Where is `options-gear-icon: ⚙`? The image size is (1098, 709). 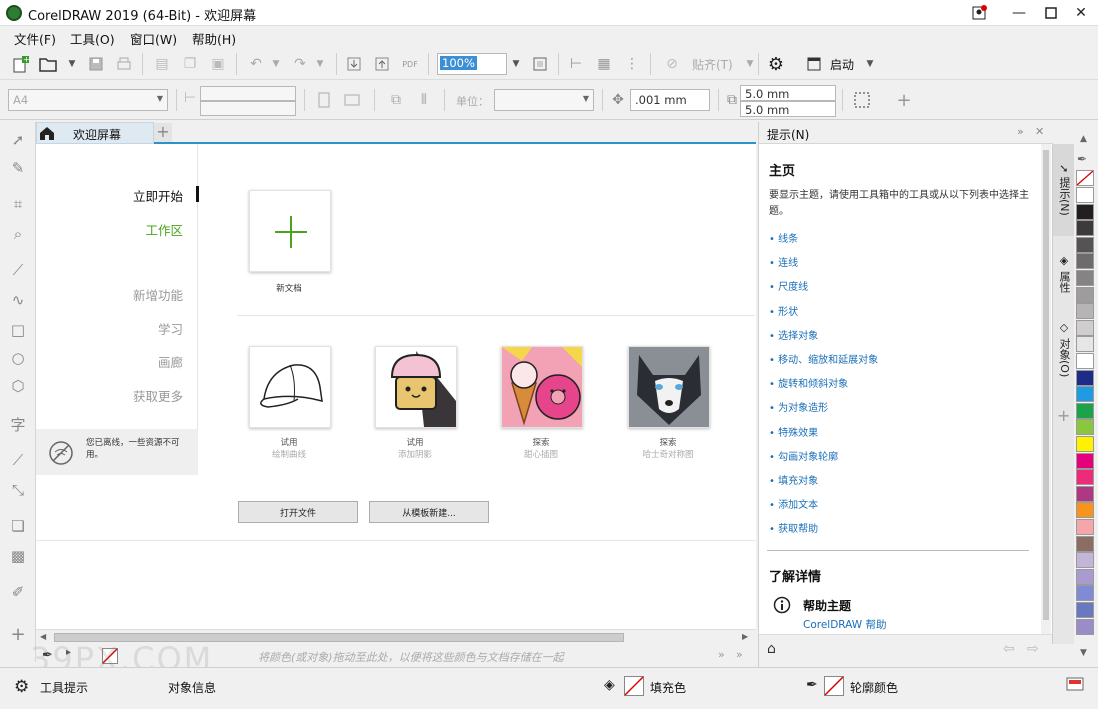
options-gear-icon: ⚙ is located at coordinates (776, 64).